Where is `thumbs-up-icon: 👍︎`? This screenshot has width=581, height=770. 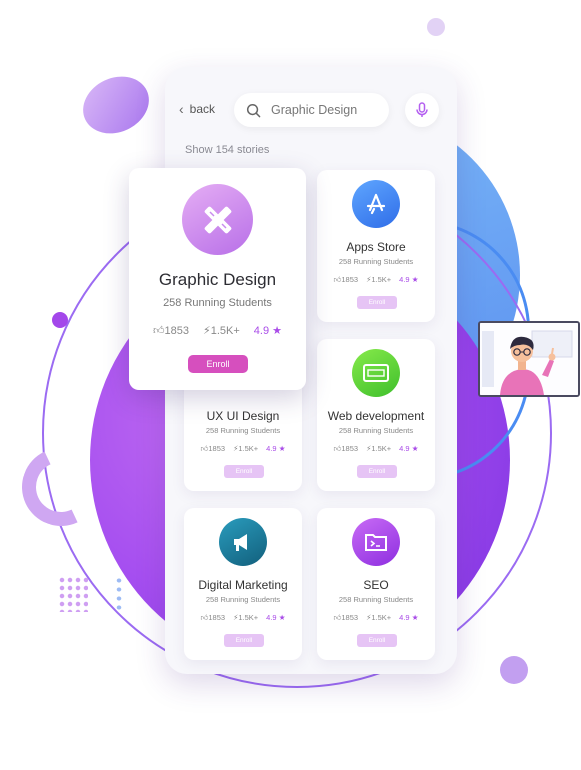
thumbs-up-icon: 👍︎ is located at coordinates (158, 331).